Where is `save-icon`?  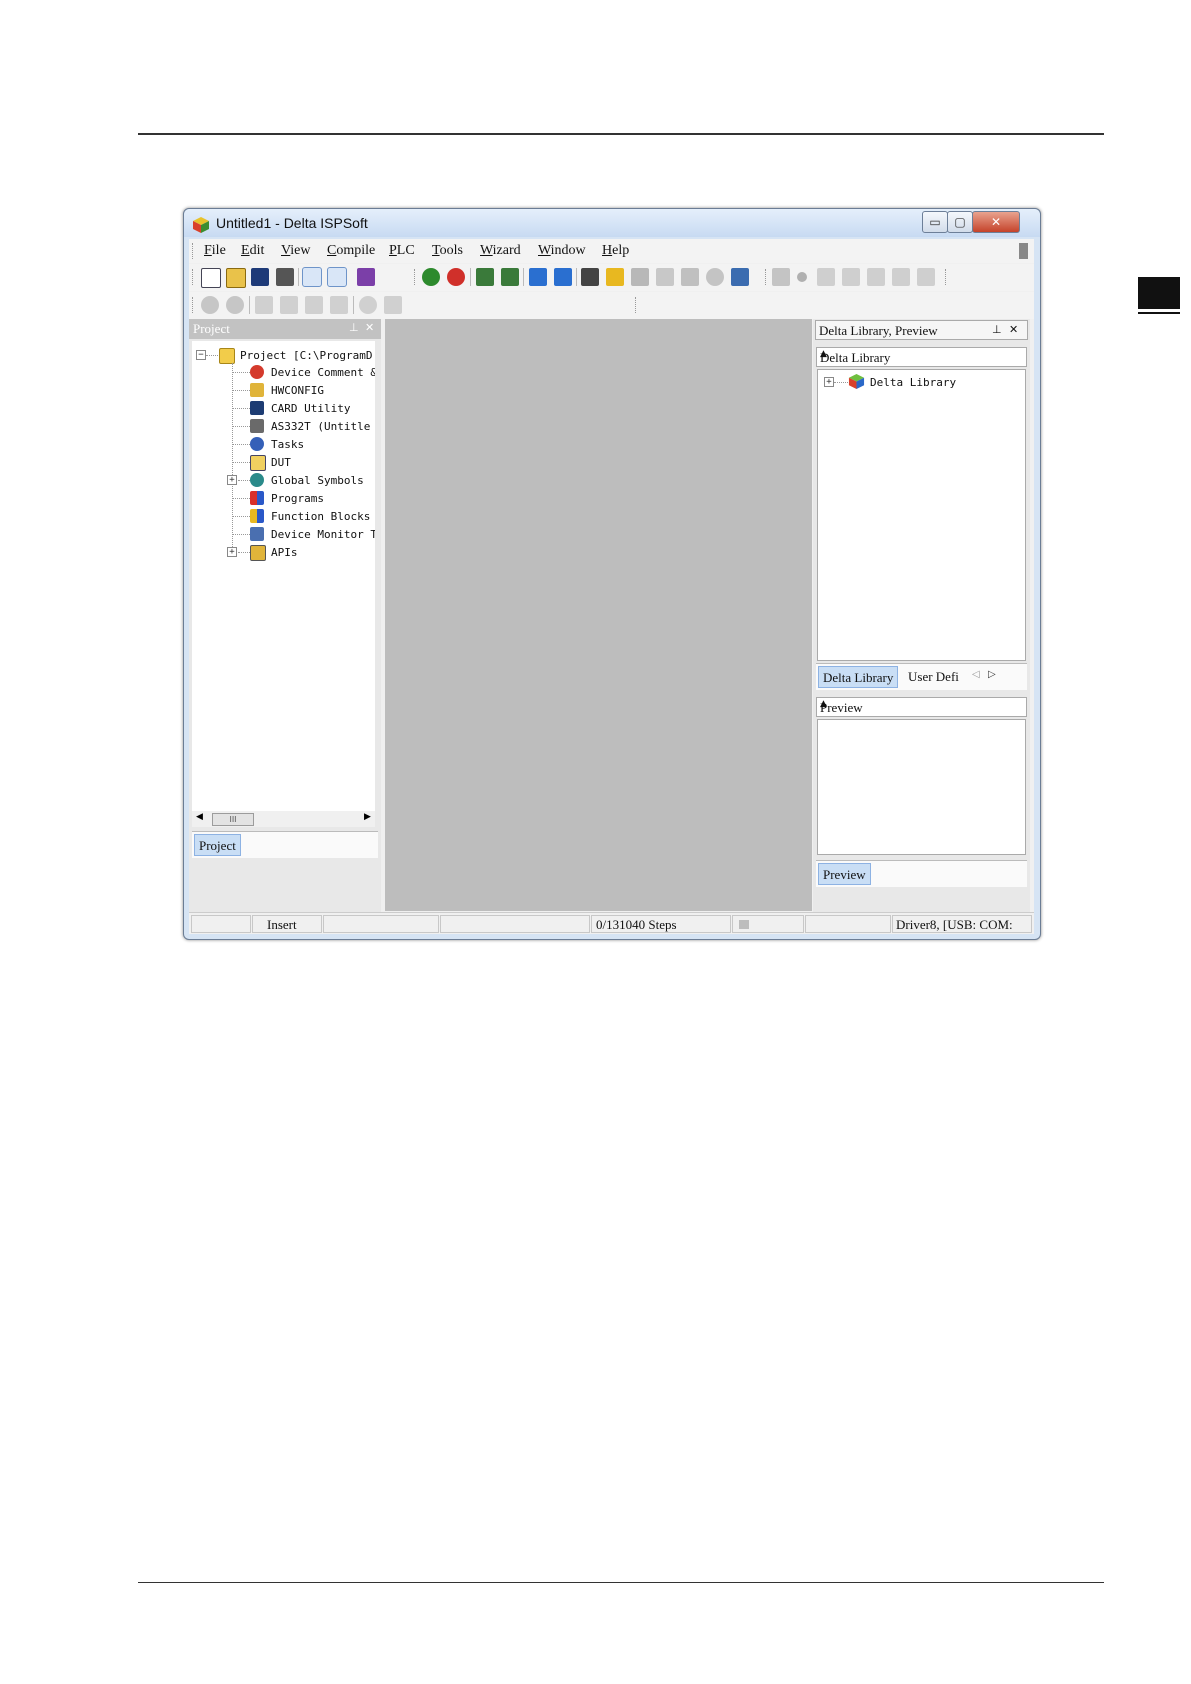 save-icon is located at coordinates (260, 277).